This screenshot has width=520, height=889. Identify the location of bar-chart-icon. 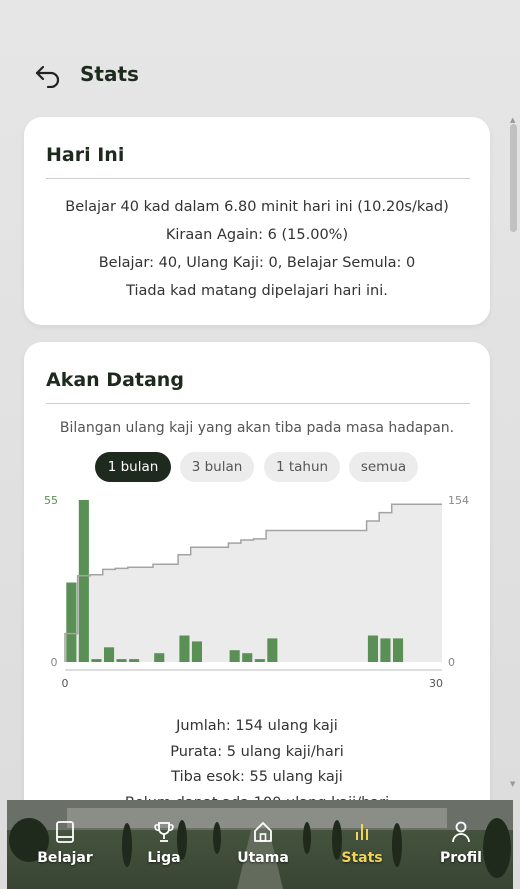
(362, 832).